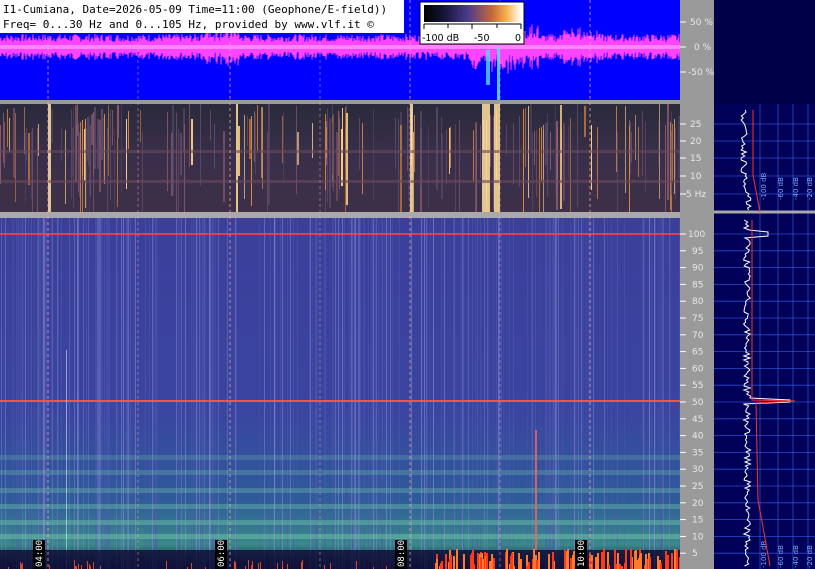 The image size is (815, 569). I want to click on svg-text: 25, so click(695, 125).